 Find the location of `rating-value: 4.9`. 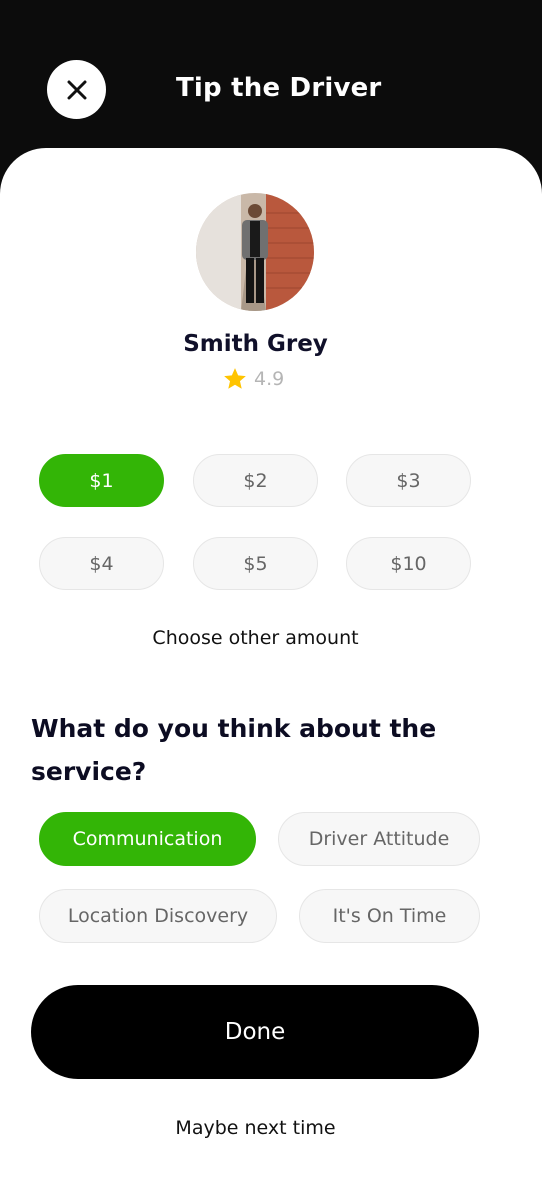

rating-value: 4.9 is located at coordinates (269, 379).